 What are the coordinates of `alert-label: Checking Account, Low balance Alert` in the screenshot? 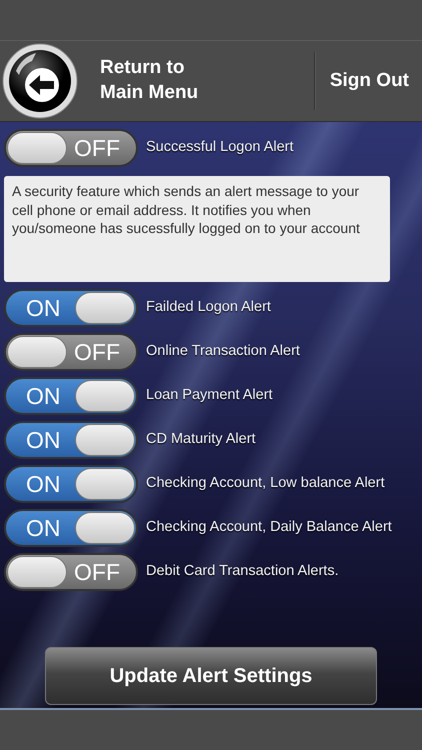 It's located at (265, 484).